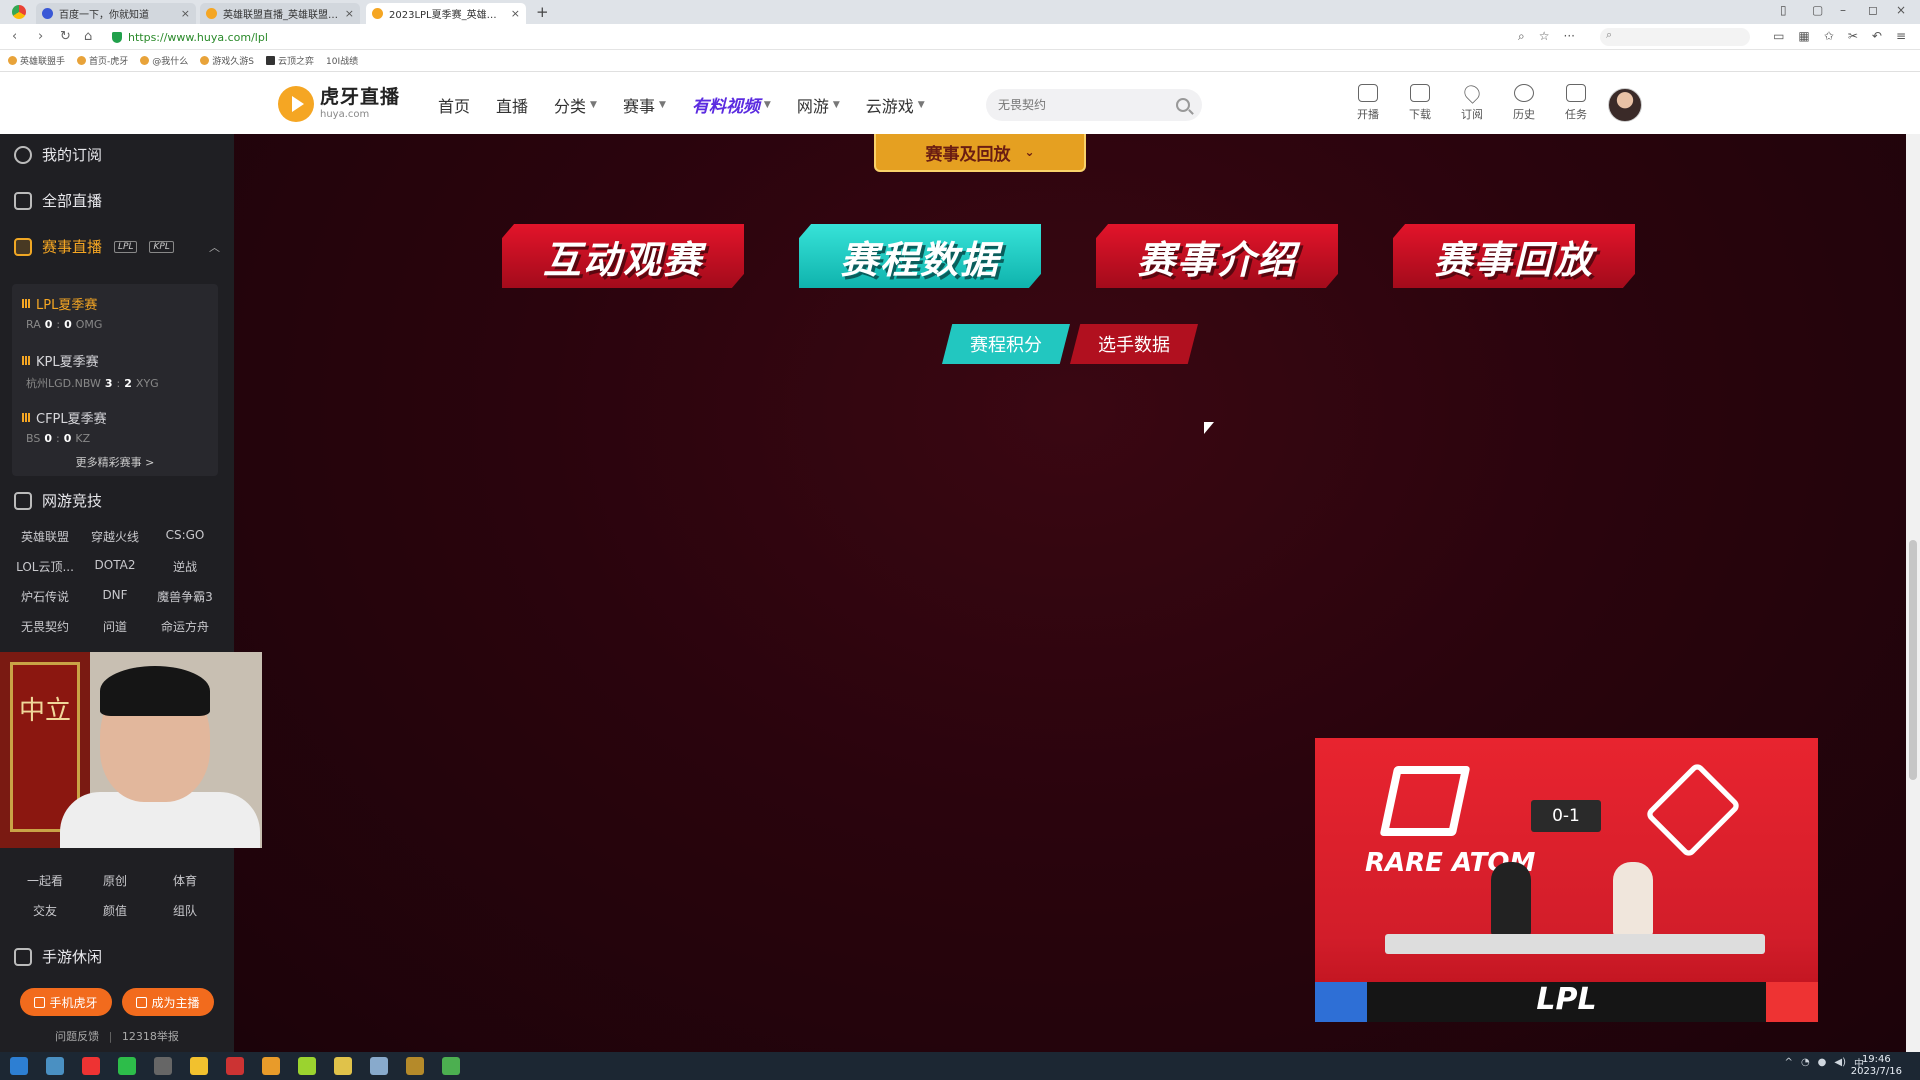 The image size is (1920, 1080). I want to click on more-icon: ···, so click(1569, 36).